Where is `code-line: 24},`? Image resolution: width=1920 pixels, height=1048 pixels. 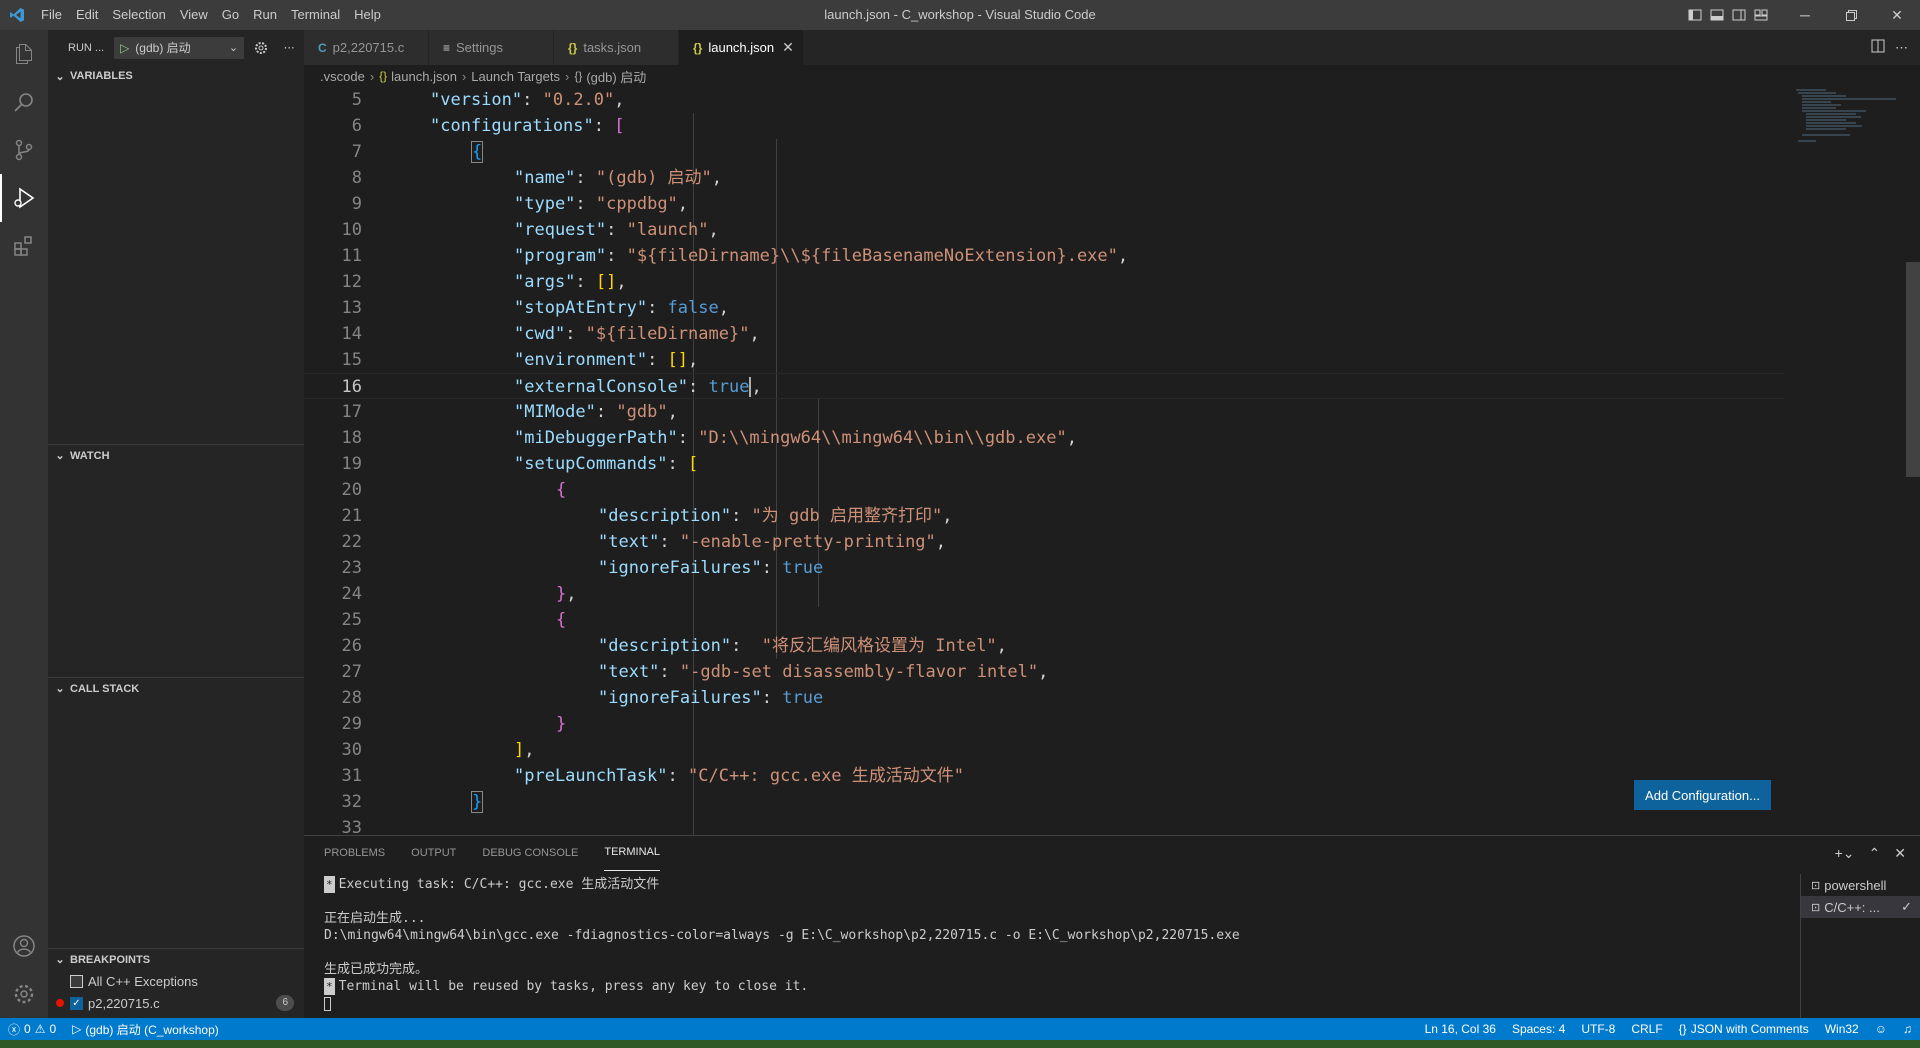
code-line: 24}, is located at coordinates (459, 594).